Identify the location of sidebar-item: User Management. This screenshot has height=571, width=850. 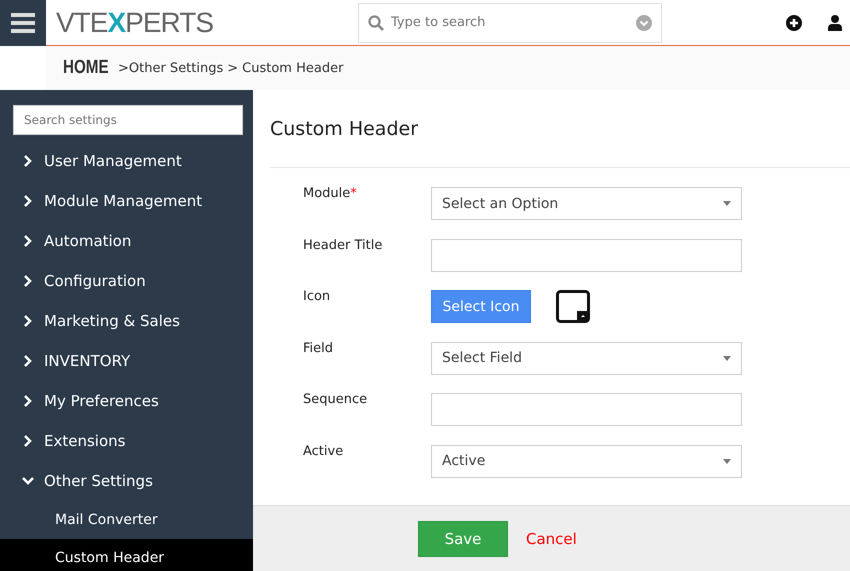
(126, 161).